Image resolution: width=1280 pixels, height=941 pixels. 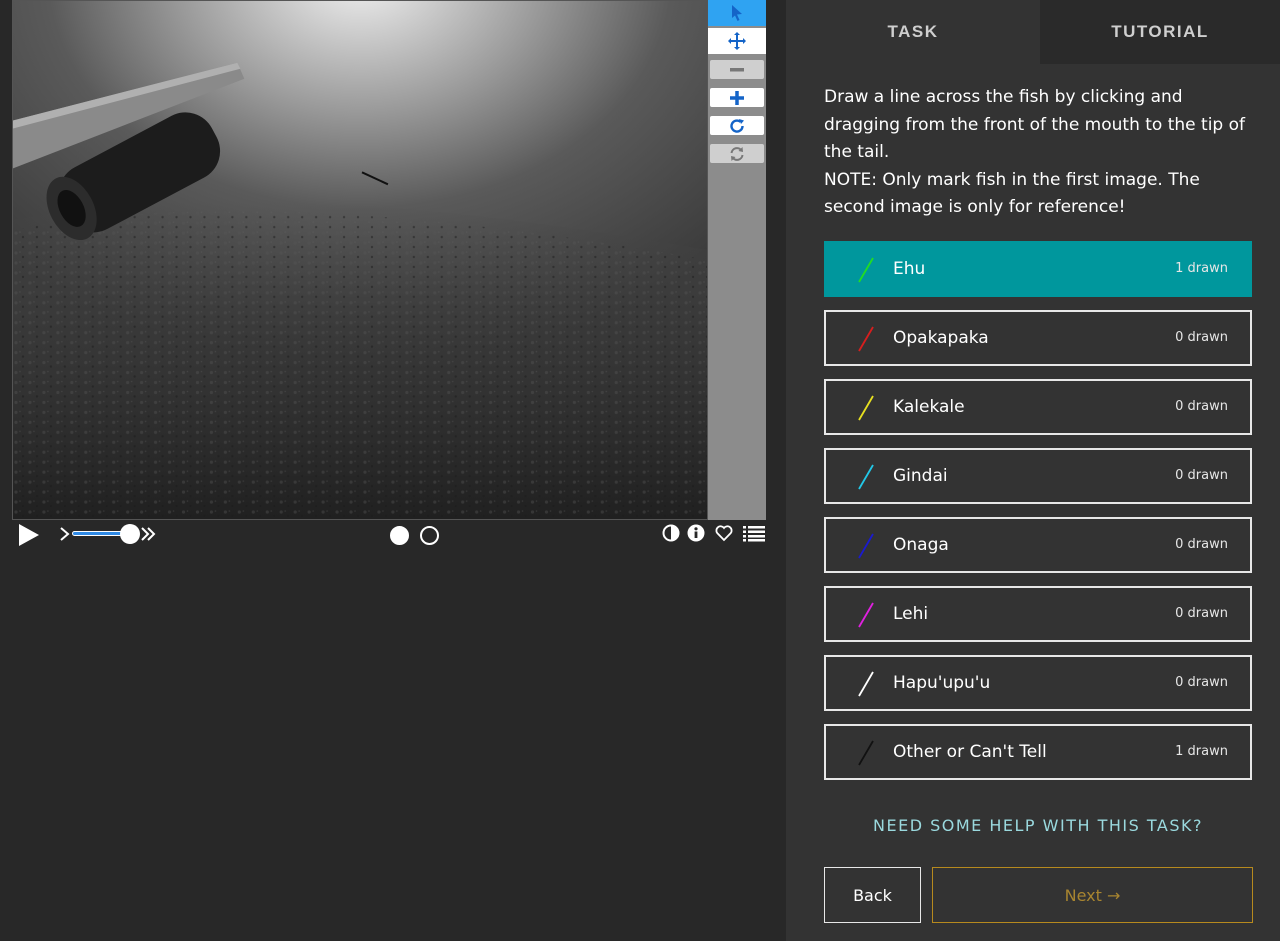 I want to click on reset-icon, so click(x=737, y=153).